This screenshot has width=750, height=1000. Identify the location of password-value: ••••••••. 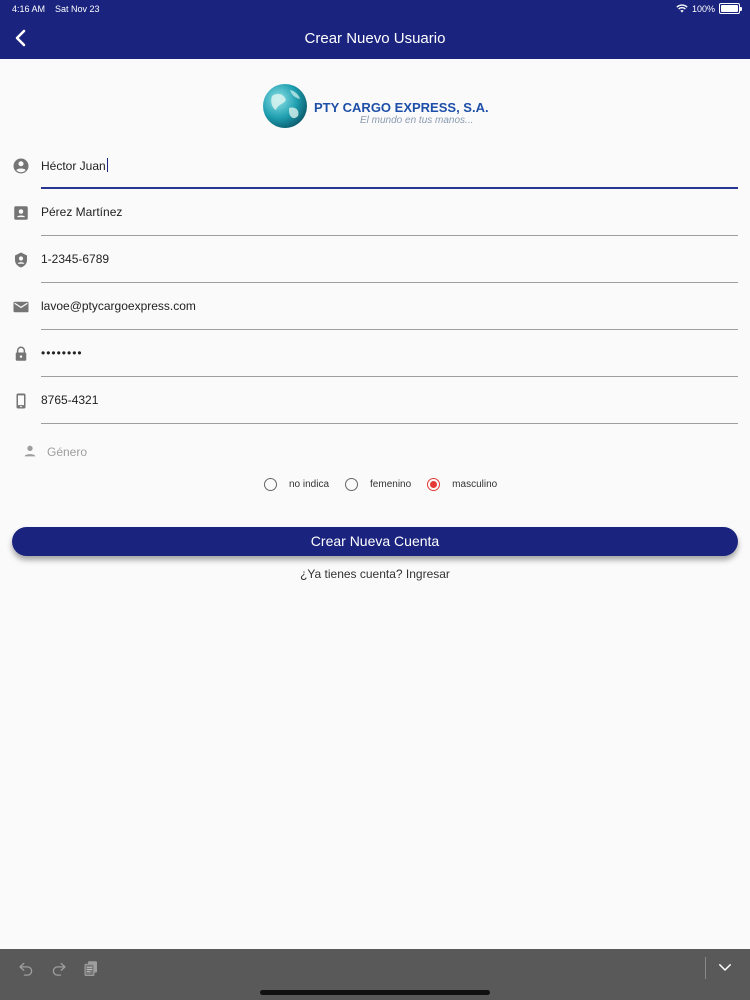
(62, 353).